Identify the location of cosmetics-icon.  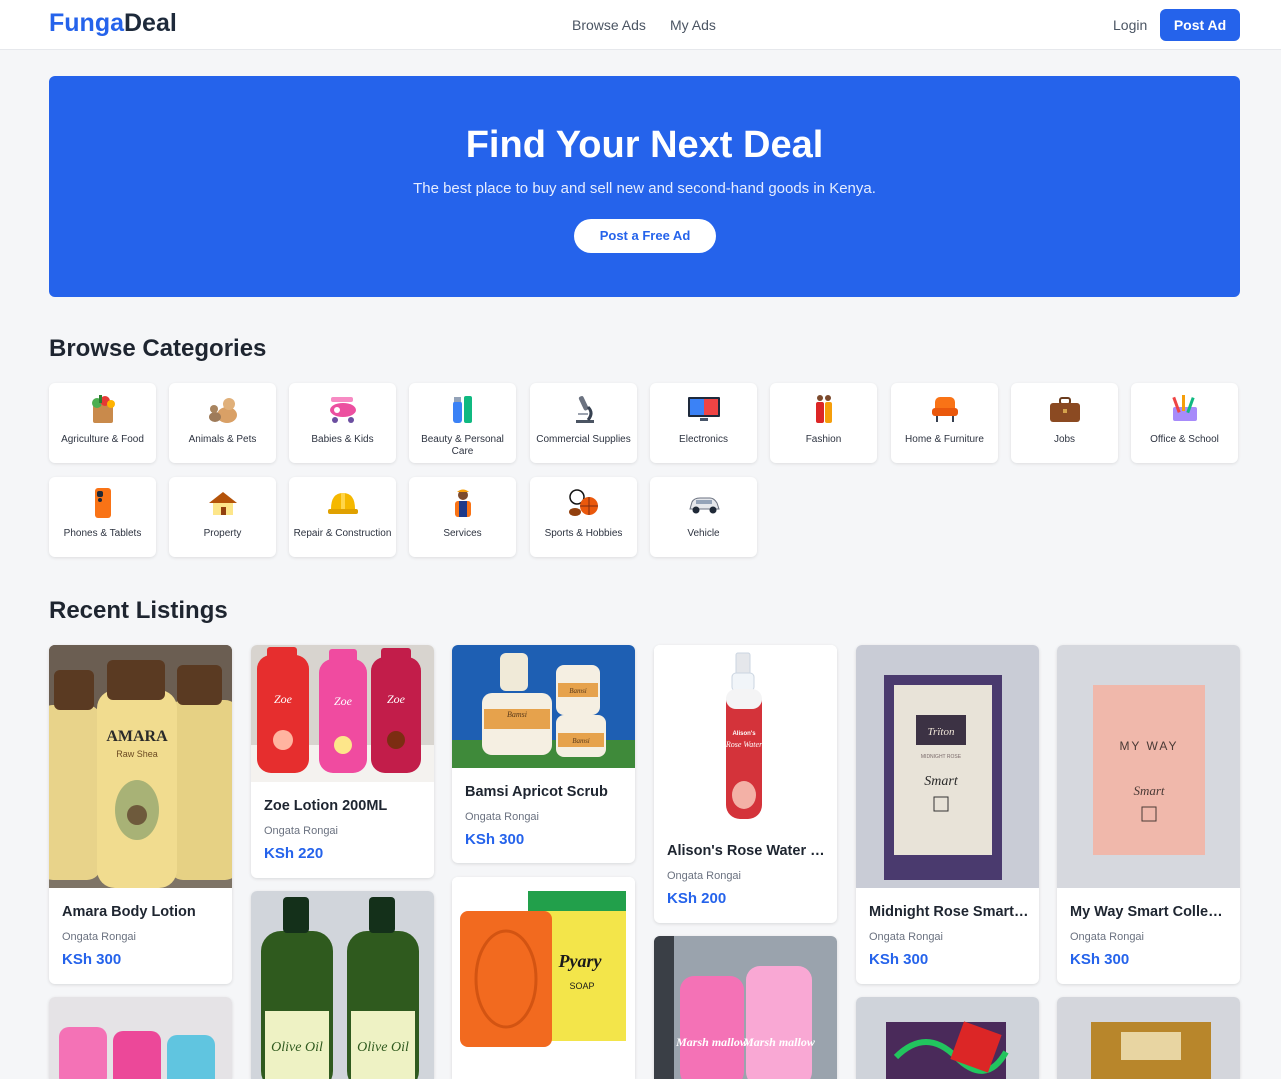
(462, 409).